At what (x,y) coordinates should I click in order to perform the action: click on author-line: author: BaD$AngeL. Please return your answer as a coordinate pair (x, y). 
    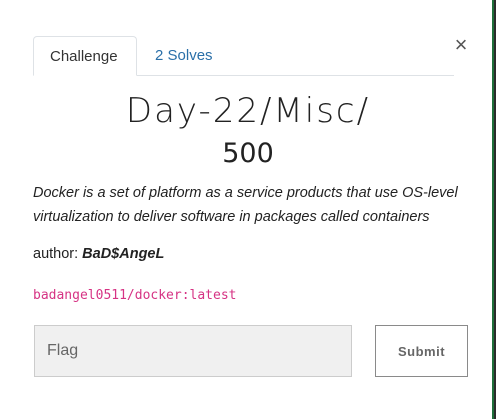
    Looking at the image, I should click on (98, 254).